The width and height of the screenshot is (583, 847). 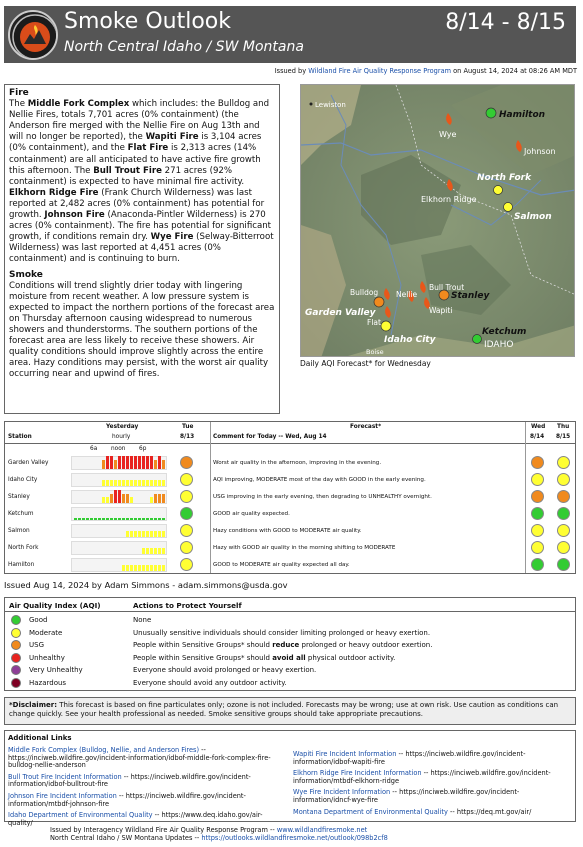 What do you see at coordinates (538, 427) in the screenshot?
I see `col-wed: Wed` at bounding box center [538, 427].